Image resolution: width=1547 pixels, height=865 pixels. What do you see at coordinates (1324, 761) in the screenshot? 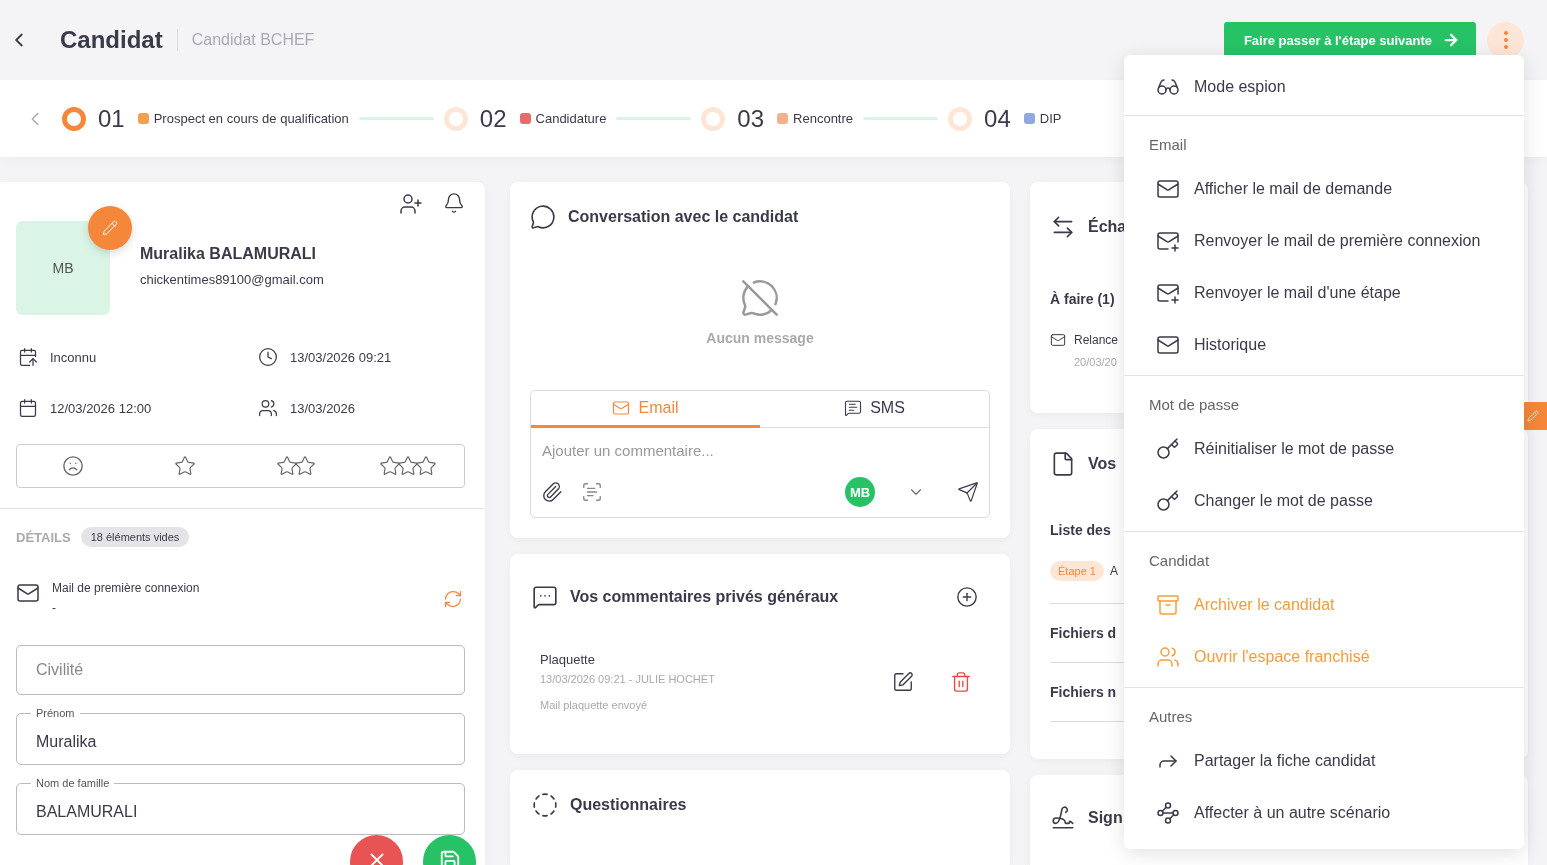
I see `menu-item: Partager la fiche candidat` at bounding box center [1324, 761].